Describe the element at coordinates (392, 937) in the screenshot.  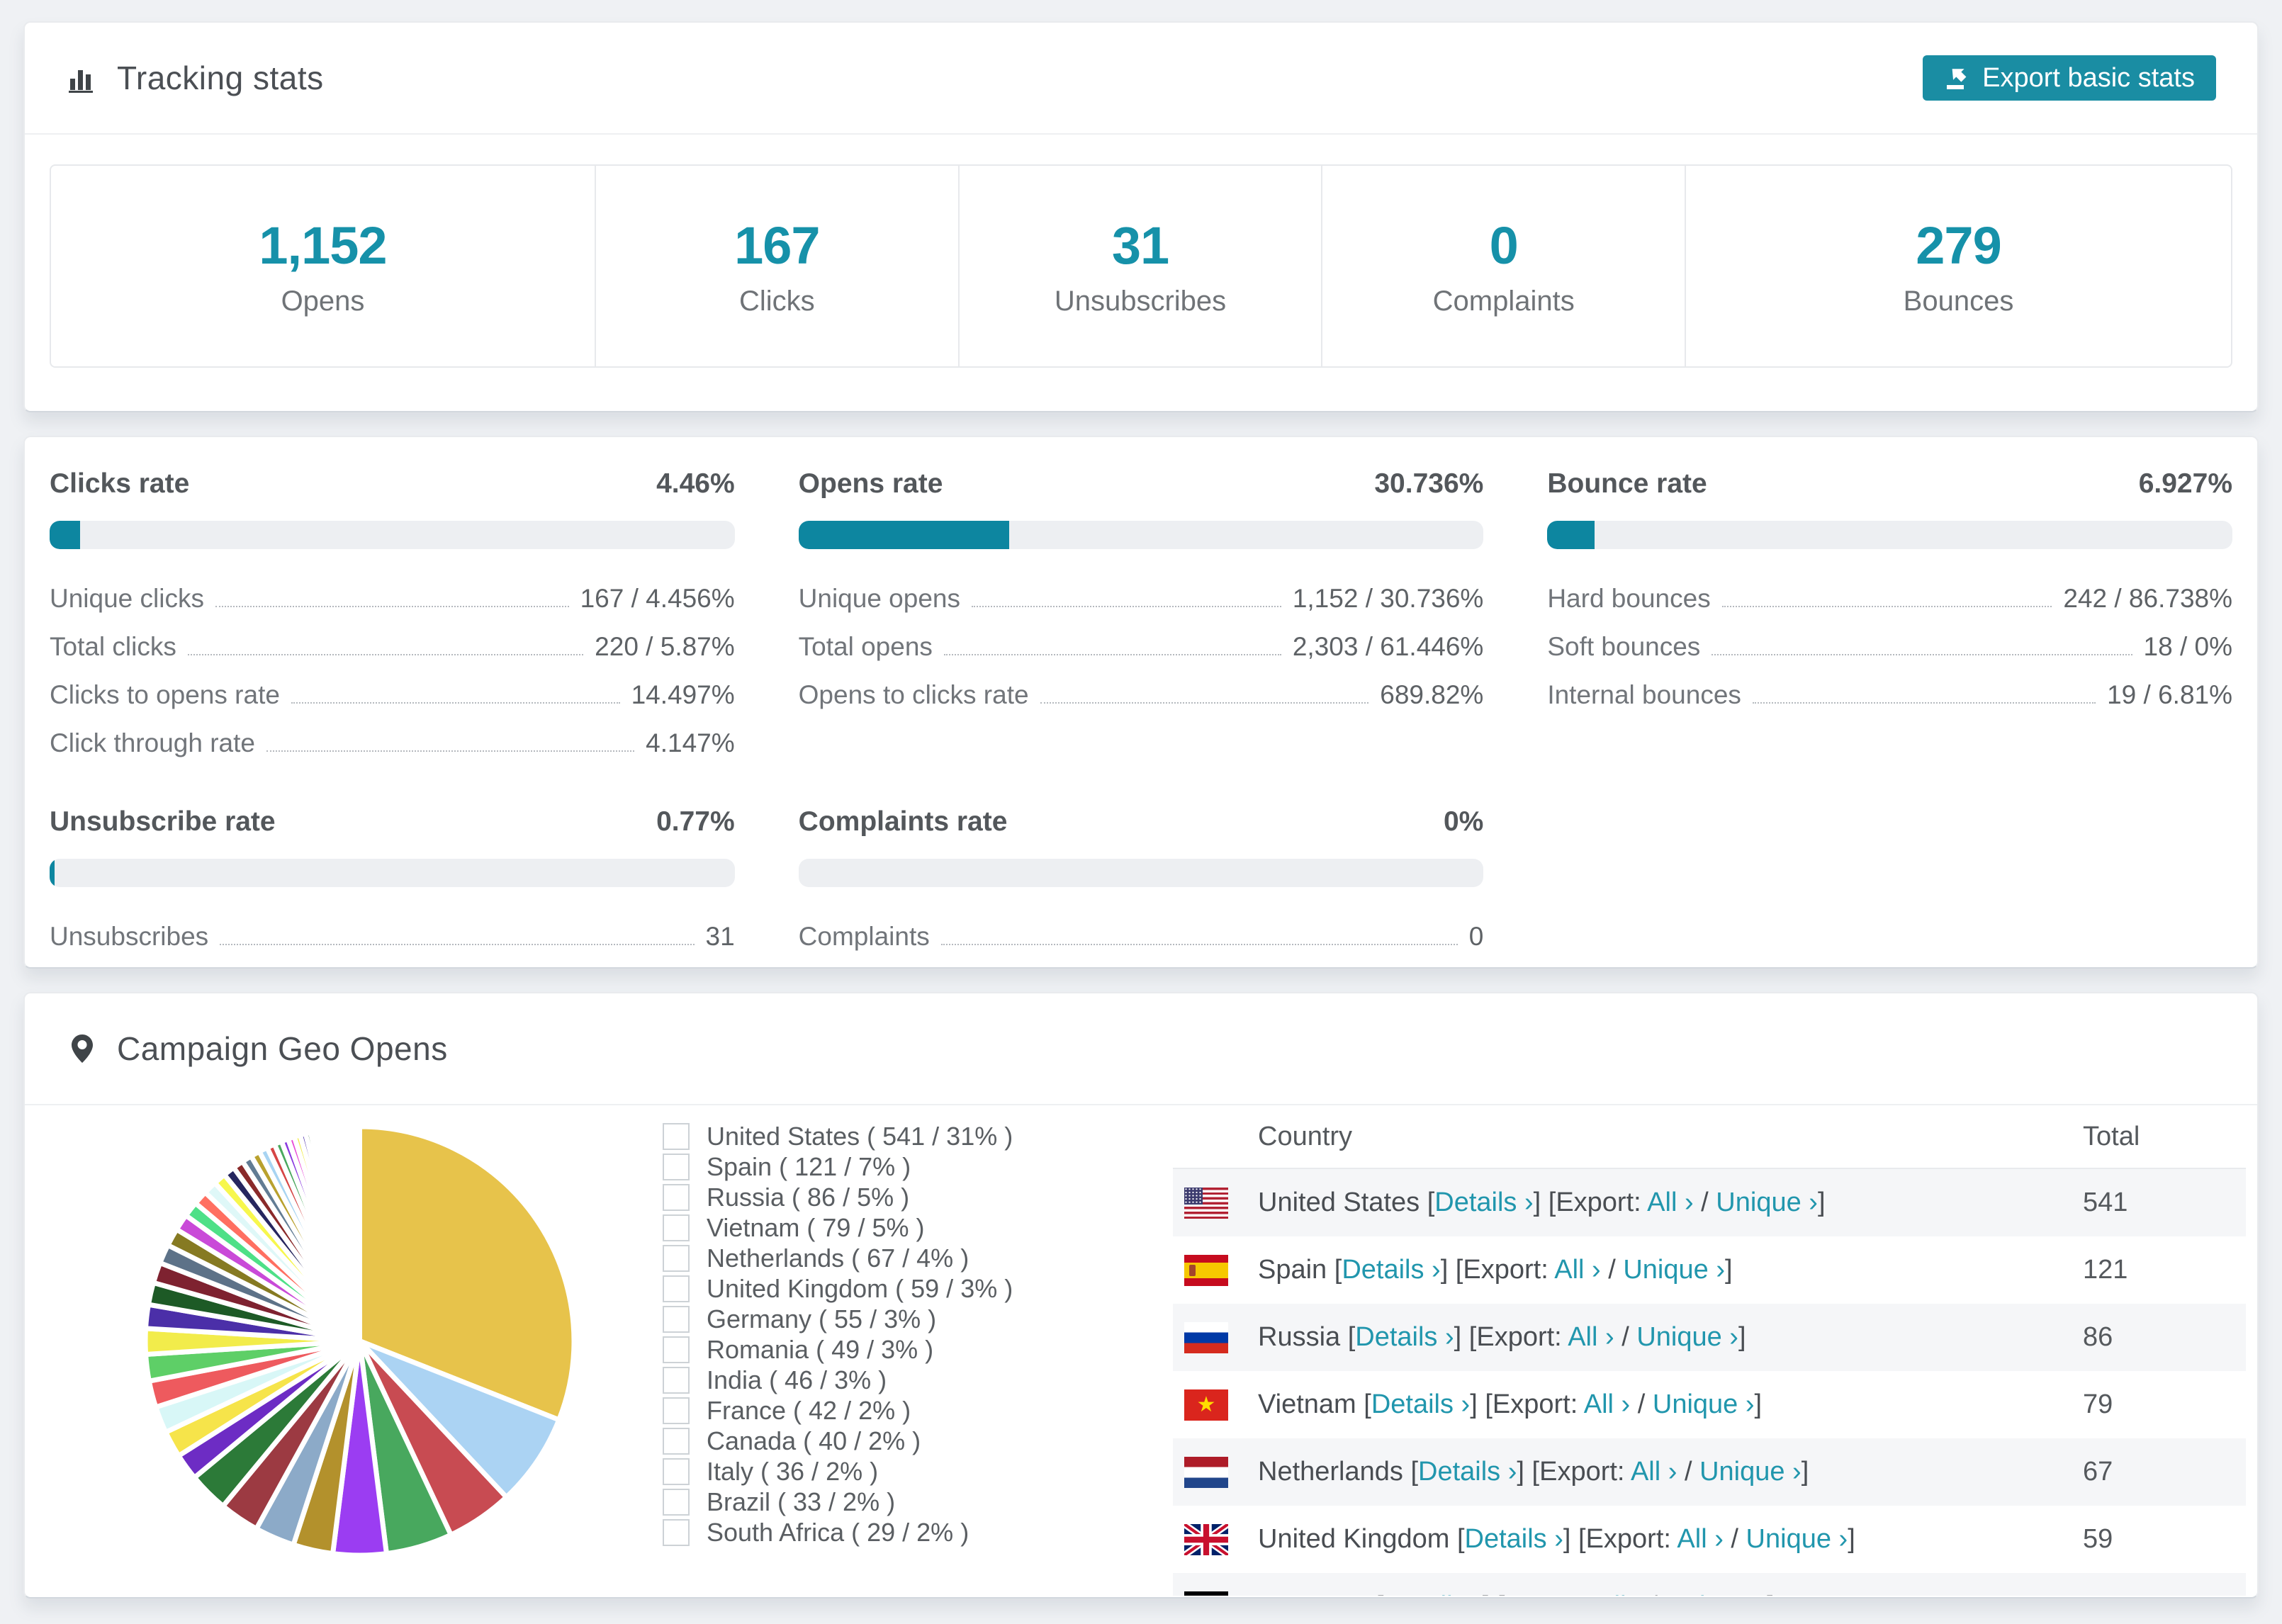
I see `rate-detail-row: Unsubscribes 31` at that location.